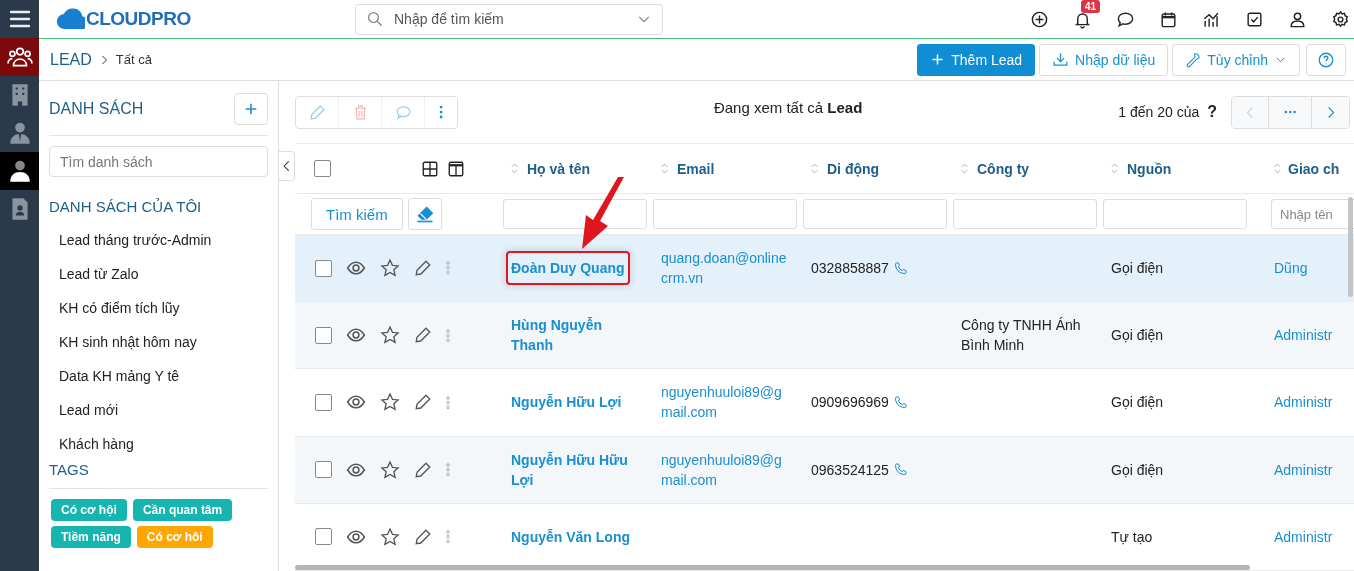  What do you see at coordinates (824, 268) in the screenshot?
I see `table-row: Đoàn Duy Quang quang.doan@onlinecrm.vn 0328858887 Gọi điện Dũng` at bounding box center [824, 268].